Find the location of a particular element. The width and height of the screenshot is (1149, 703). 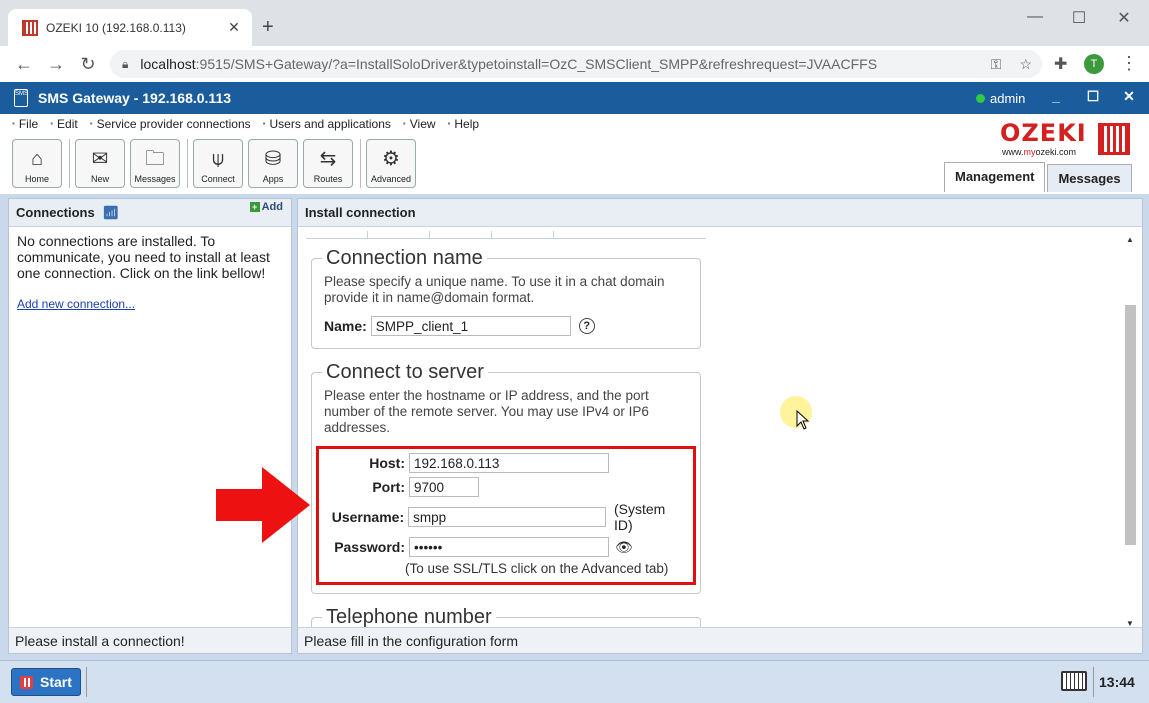

red-arrow-icon is located at coordinates (263, 505).